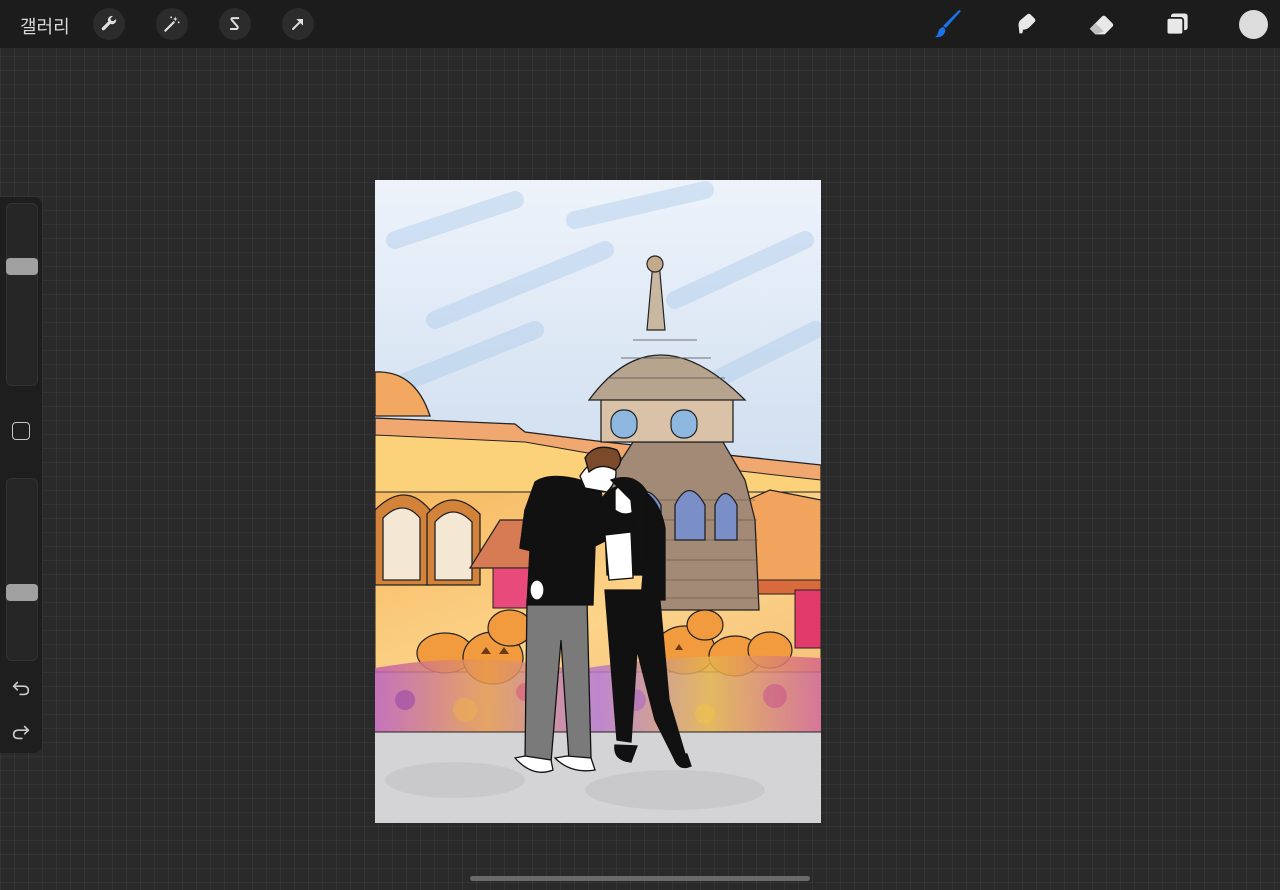  I want to click on undo-icon, so click(21, 688).